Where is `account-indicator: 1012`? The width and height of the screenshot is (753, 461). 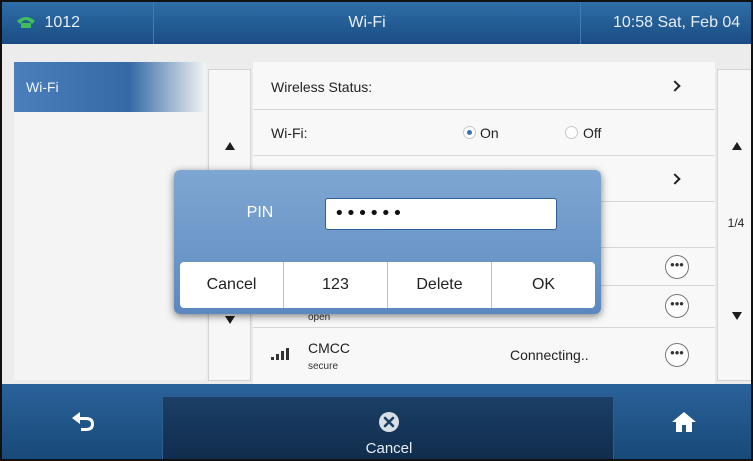 account-indicator: 1012 is located at coordinates (78, 23).